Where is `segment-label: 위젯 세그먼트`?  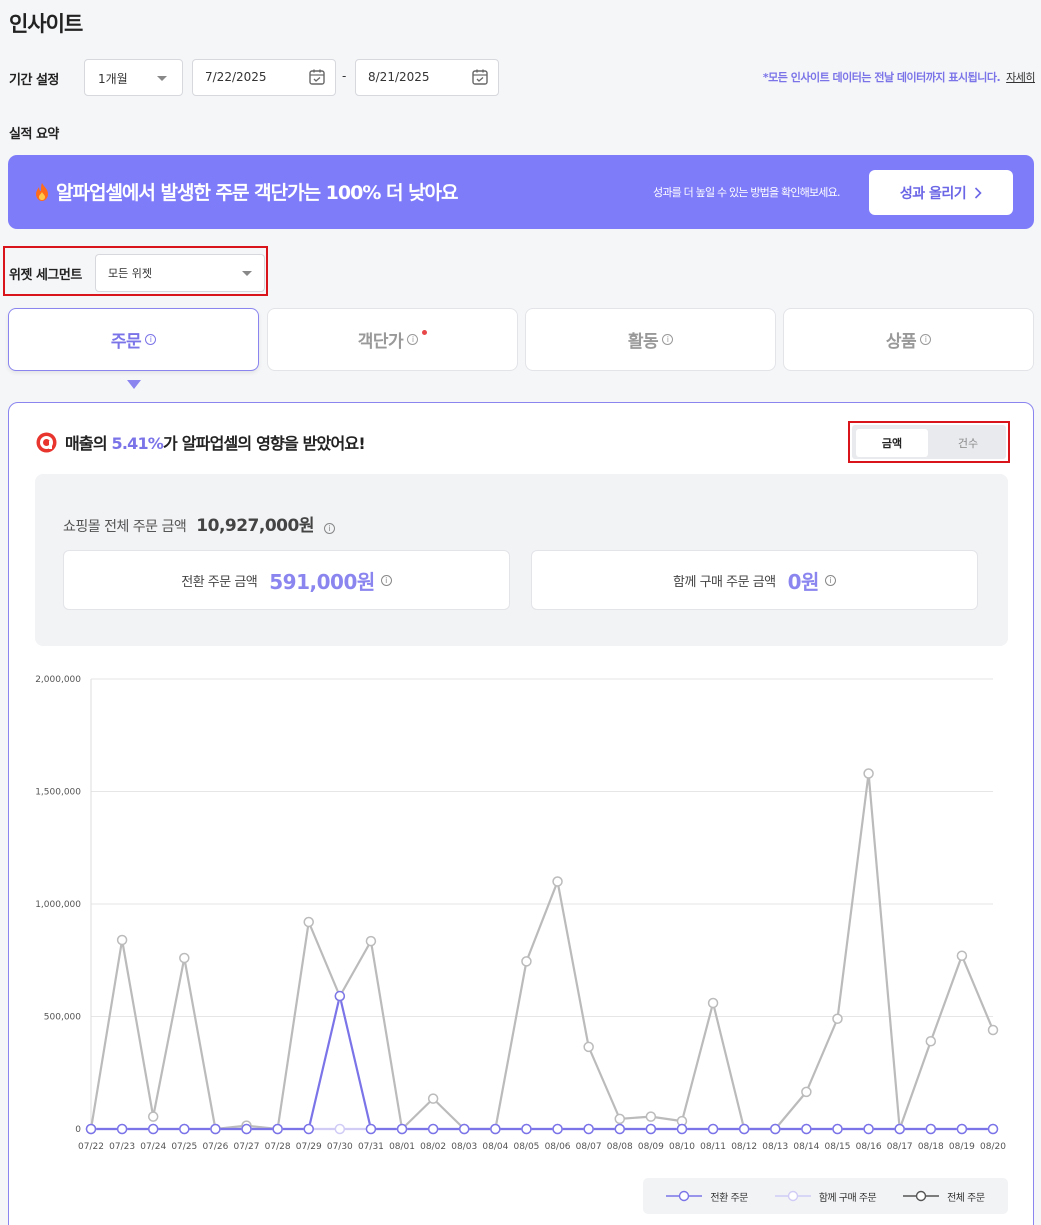 segment-label: 위젯 세그먼트 is located at coordinates (45, 275).